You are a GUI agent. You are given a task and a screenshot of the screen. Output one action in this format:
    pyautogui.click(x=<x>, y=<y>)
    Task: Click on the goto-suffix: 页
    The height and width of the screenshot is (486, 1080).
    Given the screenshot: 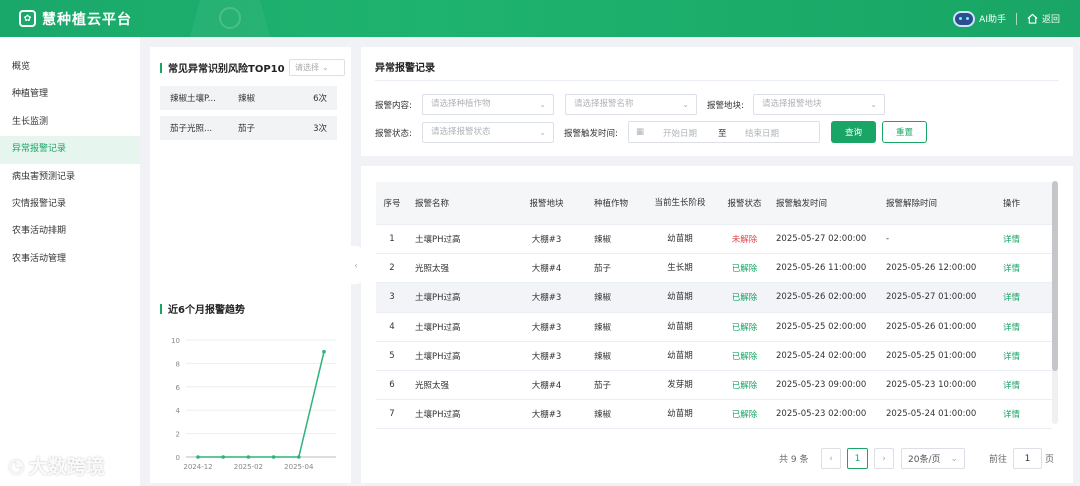 What is the action you would take?
    pyautogui.click(x=1050, y=460)
    